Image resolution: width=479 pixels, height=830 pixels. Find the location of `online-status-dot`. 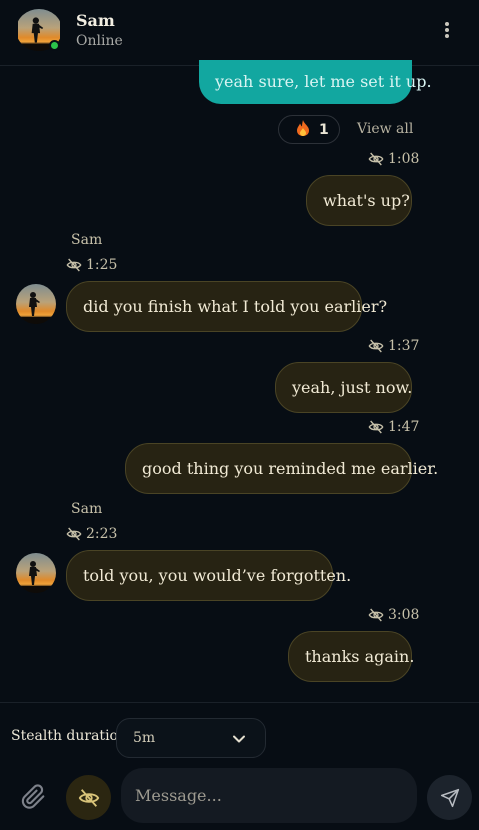

online-status-dot is located at coordinates (54, 45).